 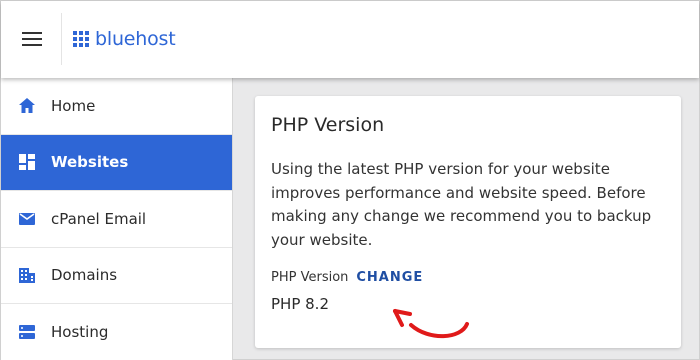 I want to click on change-button: CHANGE, so click(x=389, y=277).